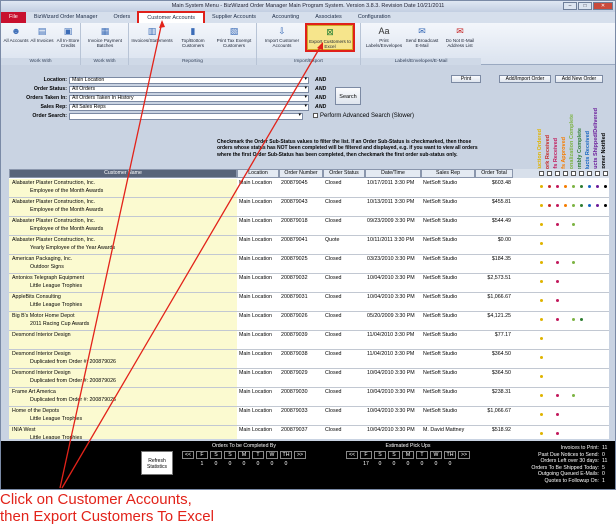 The width and height of the screenshot is (616, 528). I want to click on stat-line: Quotes to Followup On: 1, so click(571, 481).